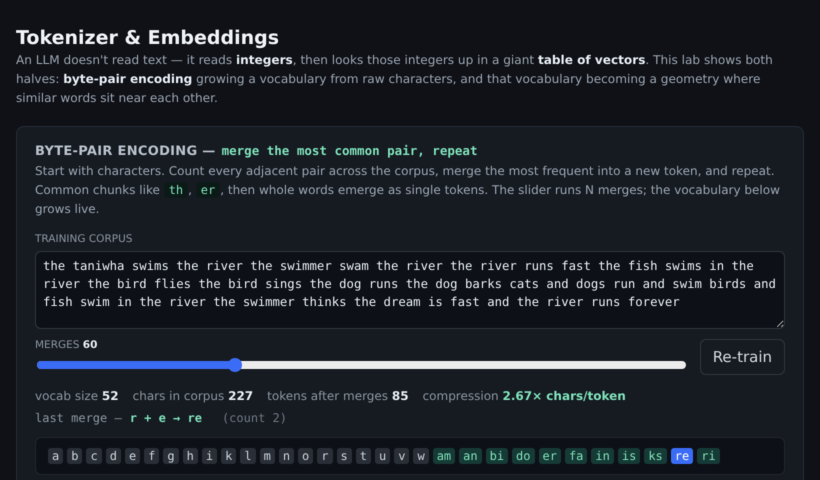 The height and width of the screenshot is (480, 820). Describe the element at coordinates (361, 365) in the screenshot. I see `merges-slider` at that location.